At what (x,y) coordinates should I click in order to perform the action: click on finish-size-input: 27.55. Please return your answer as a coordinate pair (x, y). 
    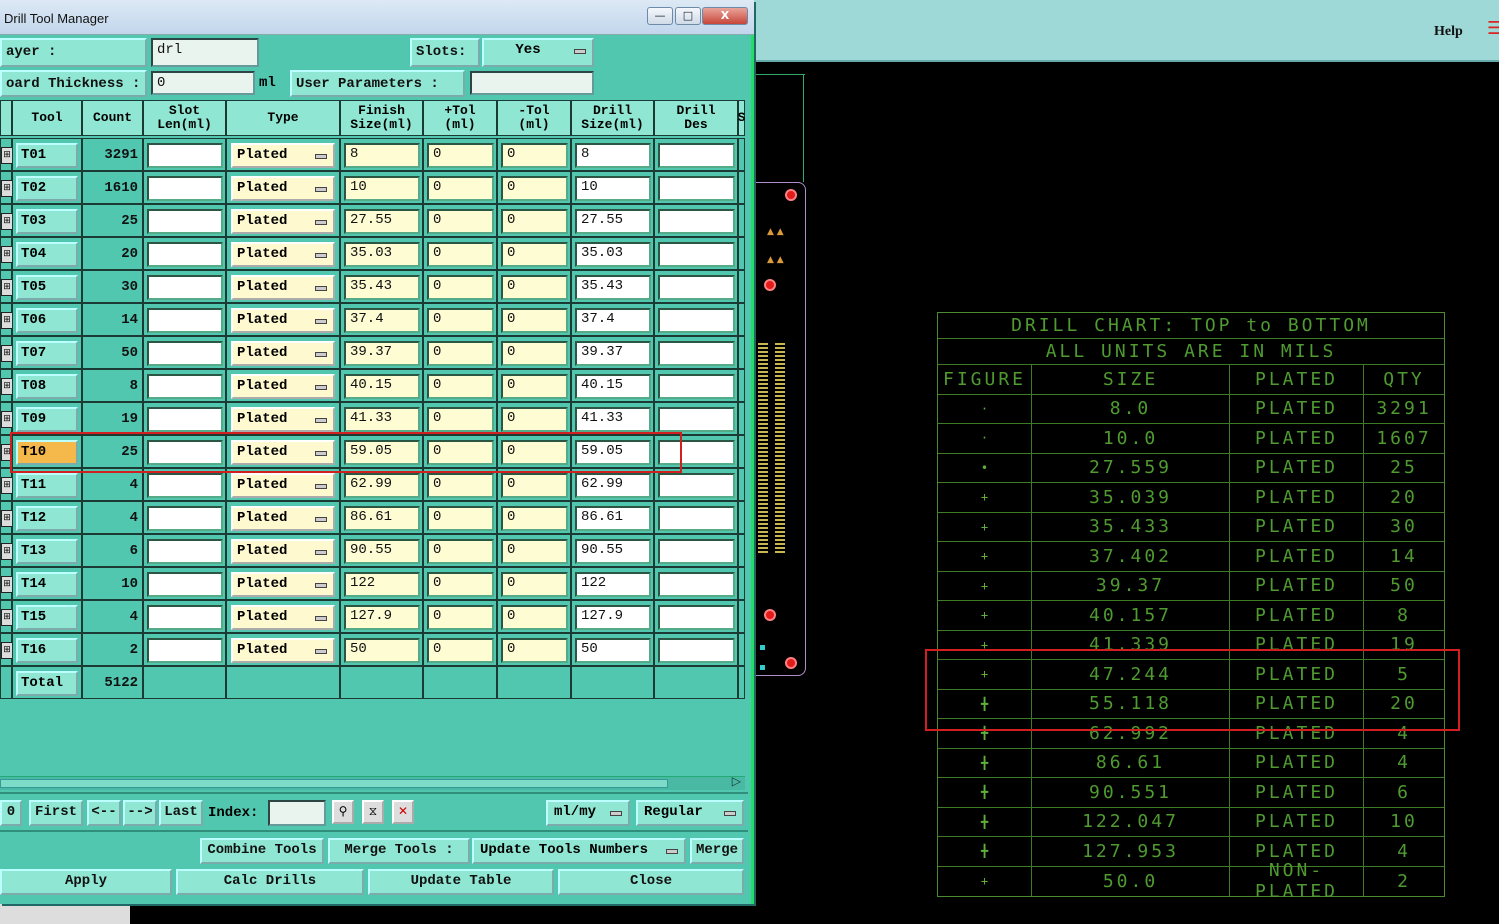
    Looking at the image, I should click on (382, 221).